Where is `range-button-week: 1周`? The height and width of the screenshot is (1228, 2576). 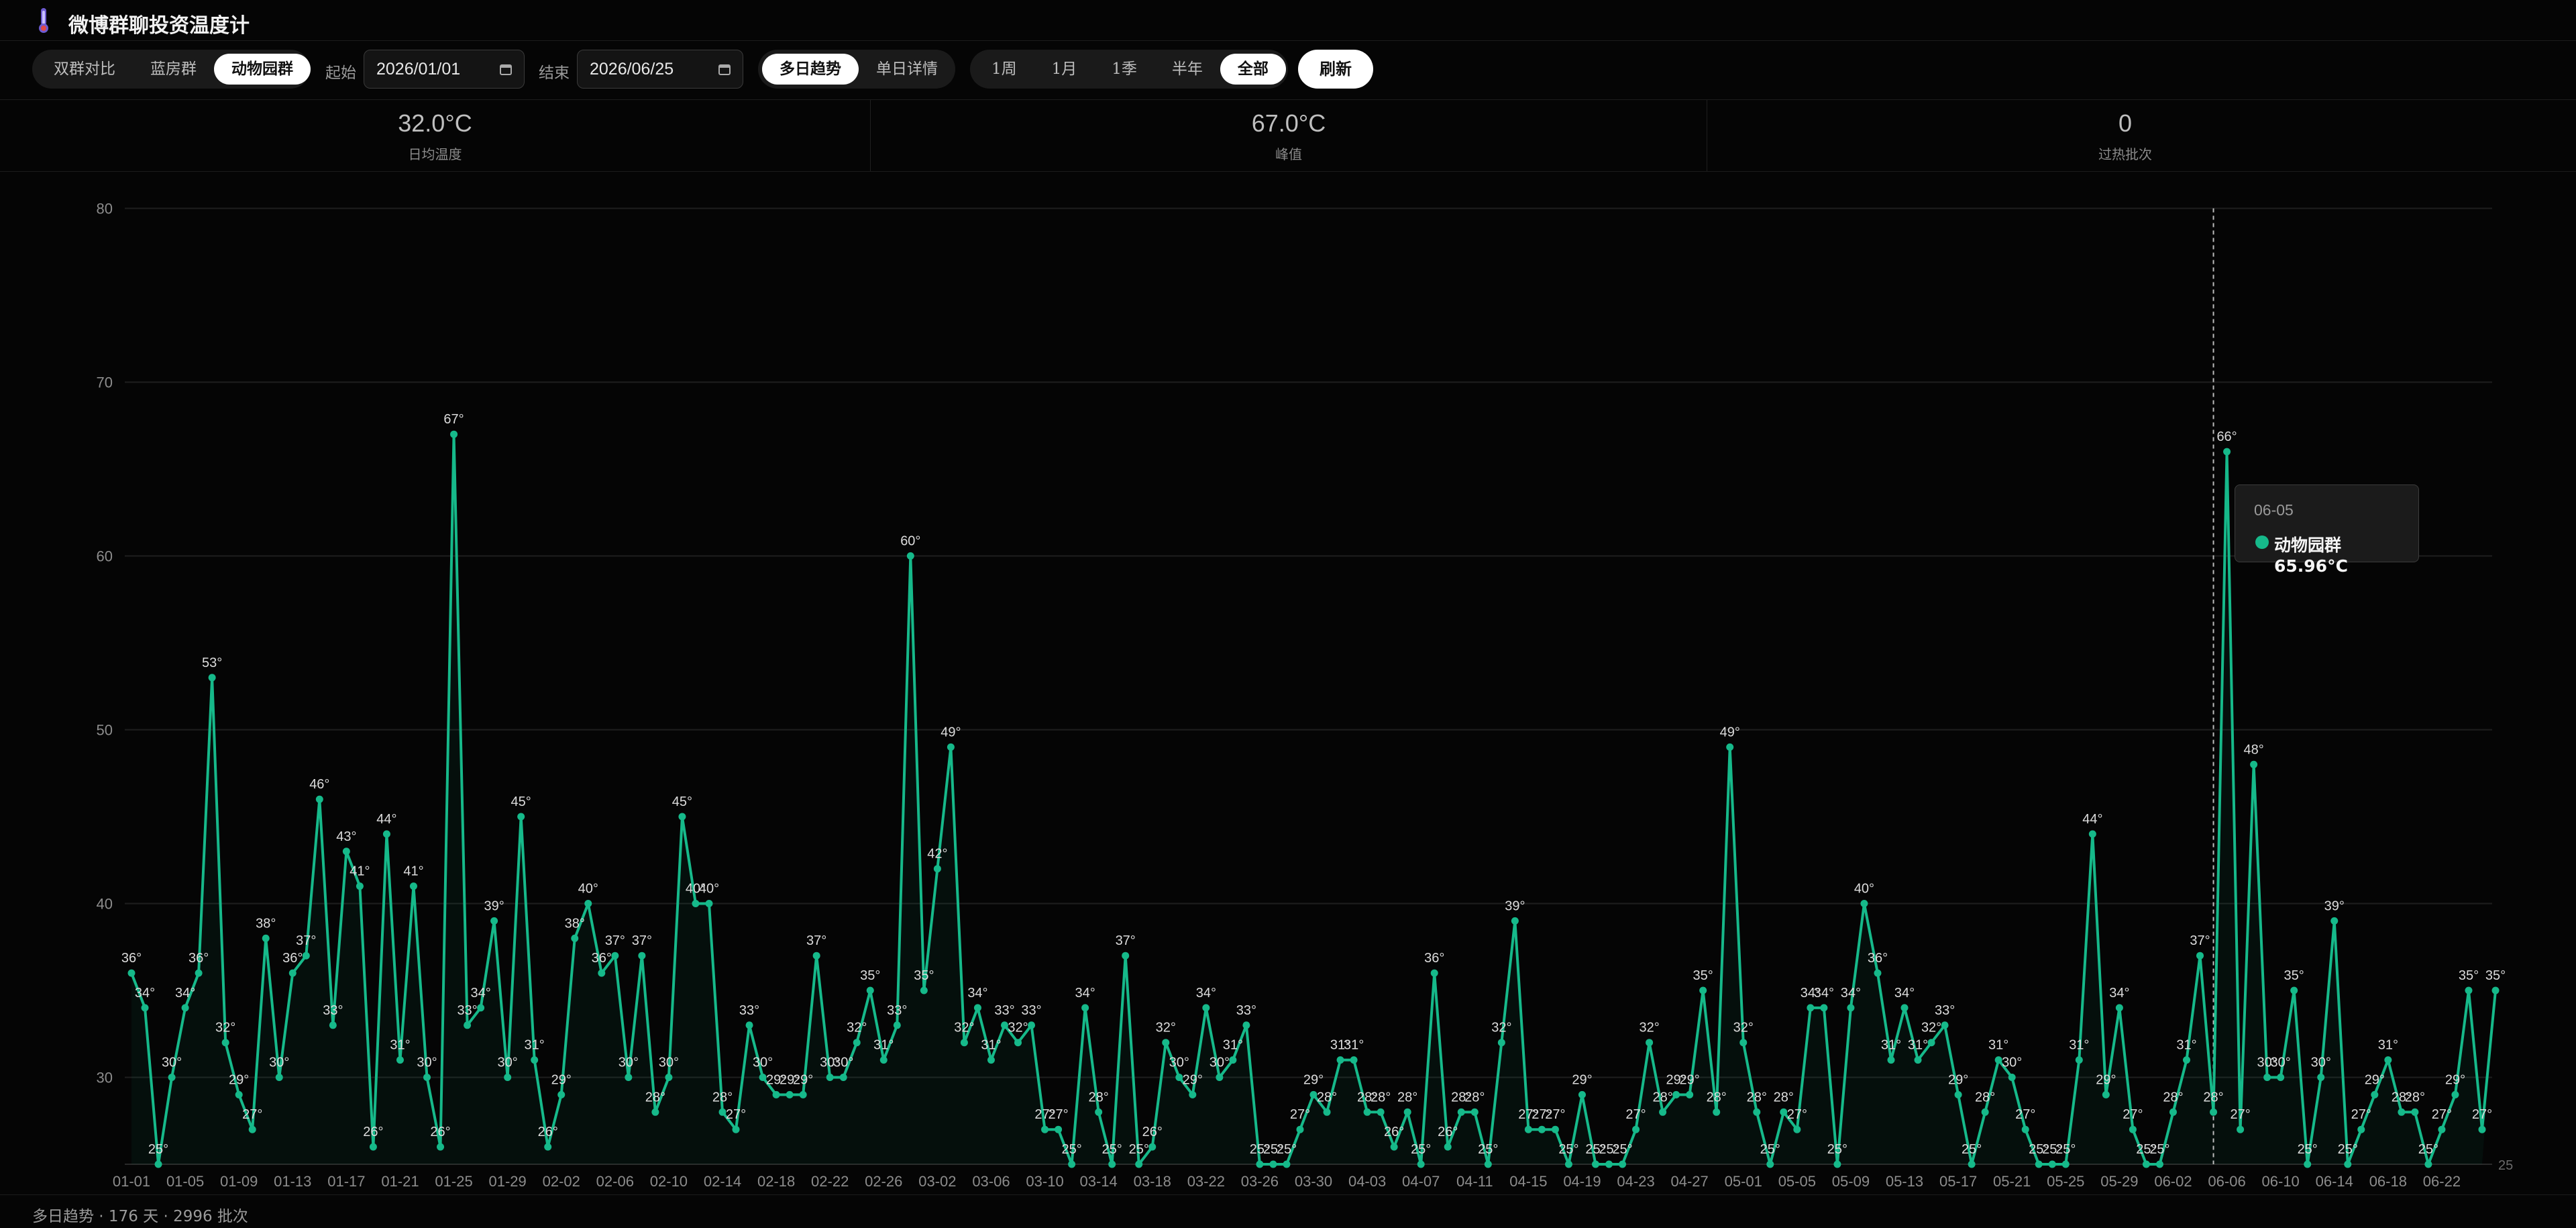 range-button-week: 1周 is located at coordinates (1004, 69).